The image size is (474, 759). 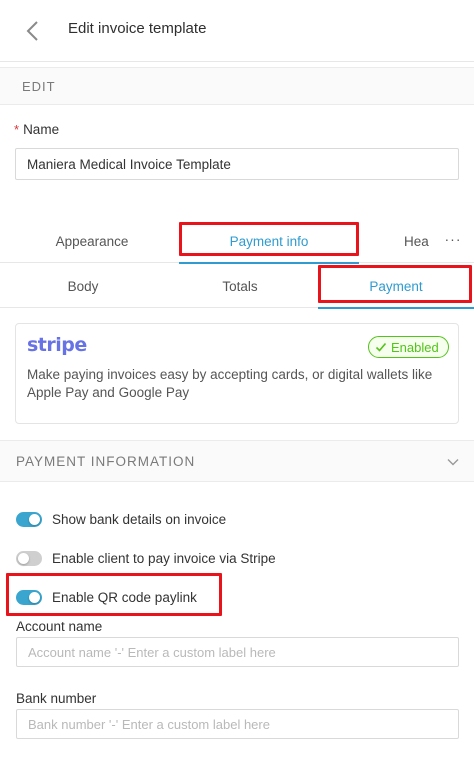 I want to click on secondary-tabs: Body Totals Payment, so click(x=237, y=286).